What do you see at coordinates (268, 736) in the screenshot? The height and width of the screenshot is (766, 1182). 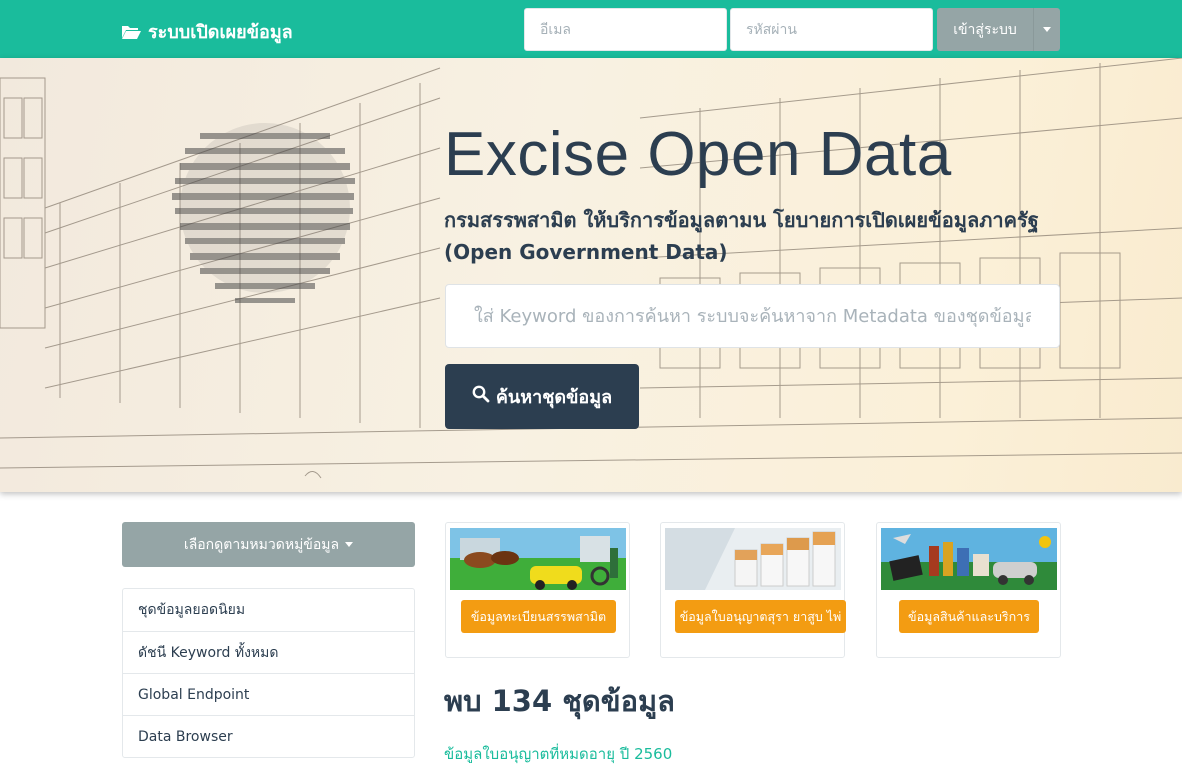 I see `sidebar-item-data-browser: Data Browser` at bounding box center [268, 736].